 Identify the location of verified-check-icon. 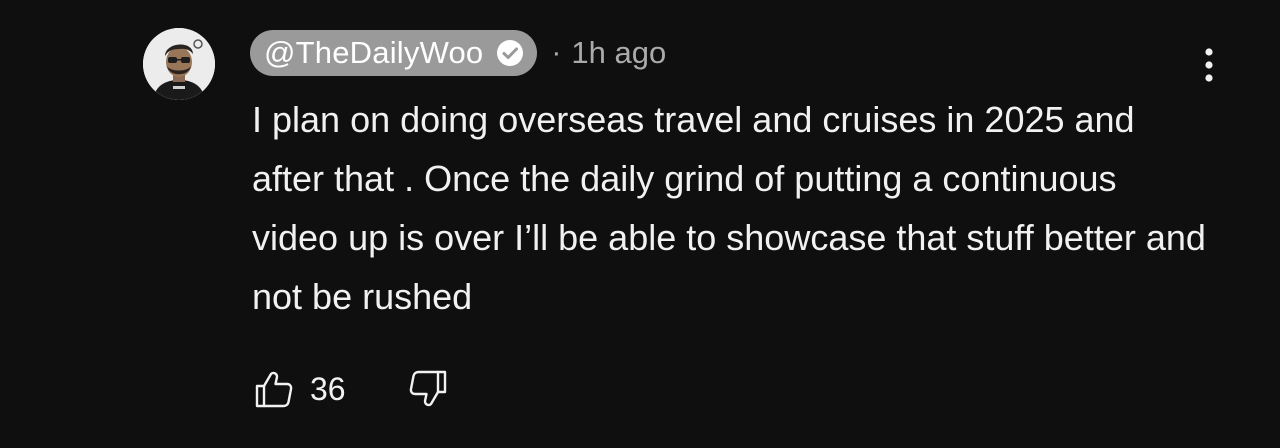
(510, 53).